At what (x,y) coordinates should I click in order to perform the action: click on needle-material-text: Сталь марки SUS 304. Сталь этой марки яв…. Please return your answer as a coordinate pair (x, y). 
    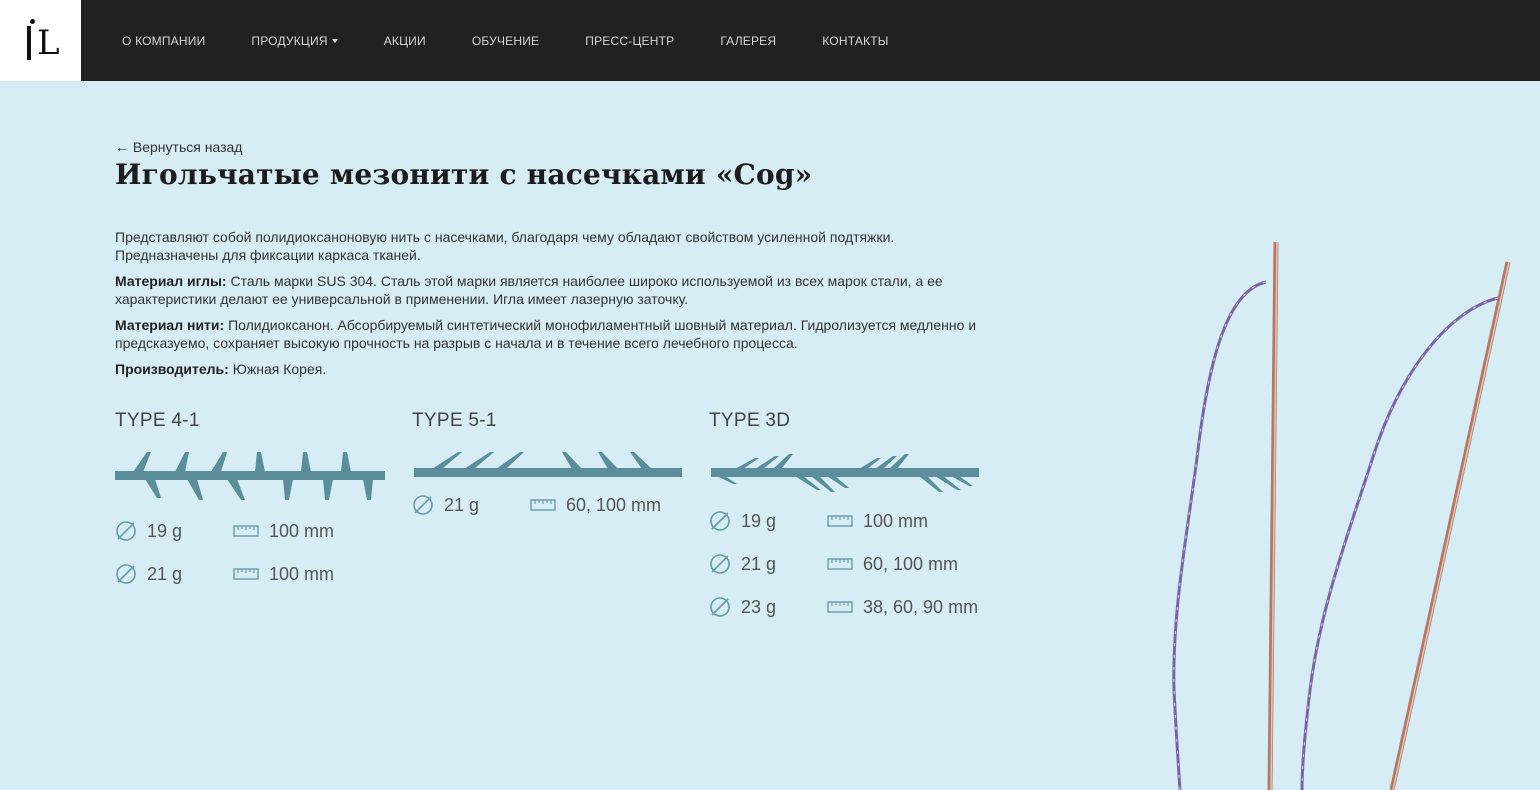
    Looking at the image, I should click on (529, 290).